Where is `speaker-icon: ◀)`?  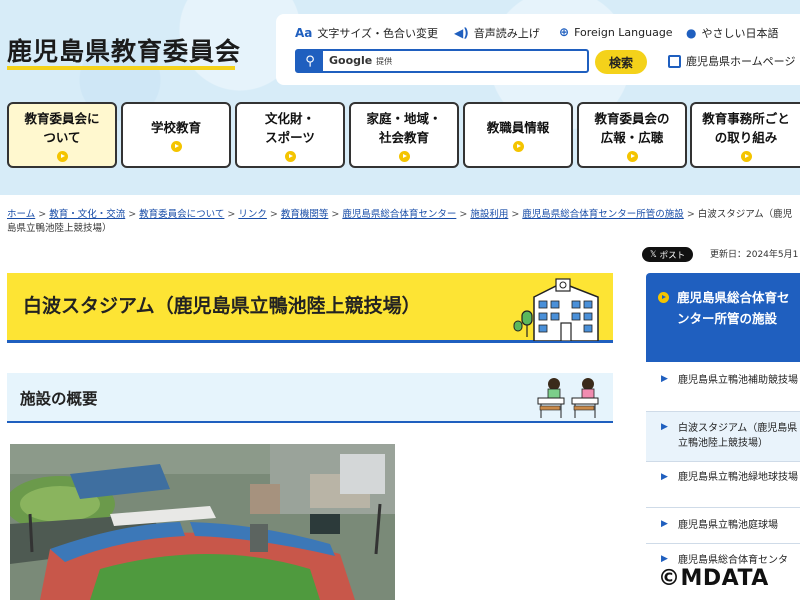 speaker-icon: ◀) is located at coordinates (461, 33).